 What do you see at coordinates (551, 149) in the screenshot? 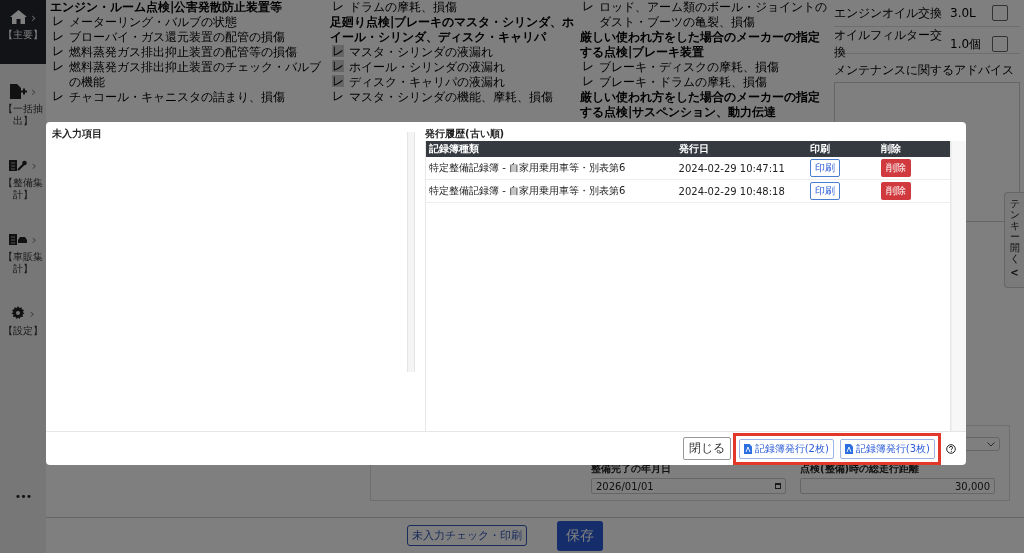
I see `column-header: 記録簿種類` at bounding box center [551, 149].